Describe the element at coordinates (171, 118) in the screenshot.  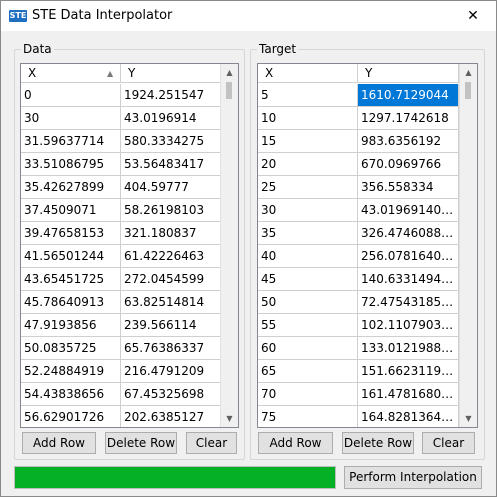
I see `data-cell-y: 43.0196914` at that location.